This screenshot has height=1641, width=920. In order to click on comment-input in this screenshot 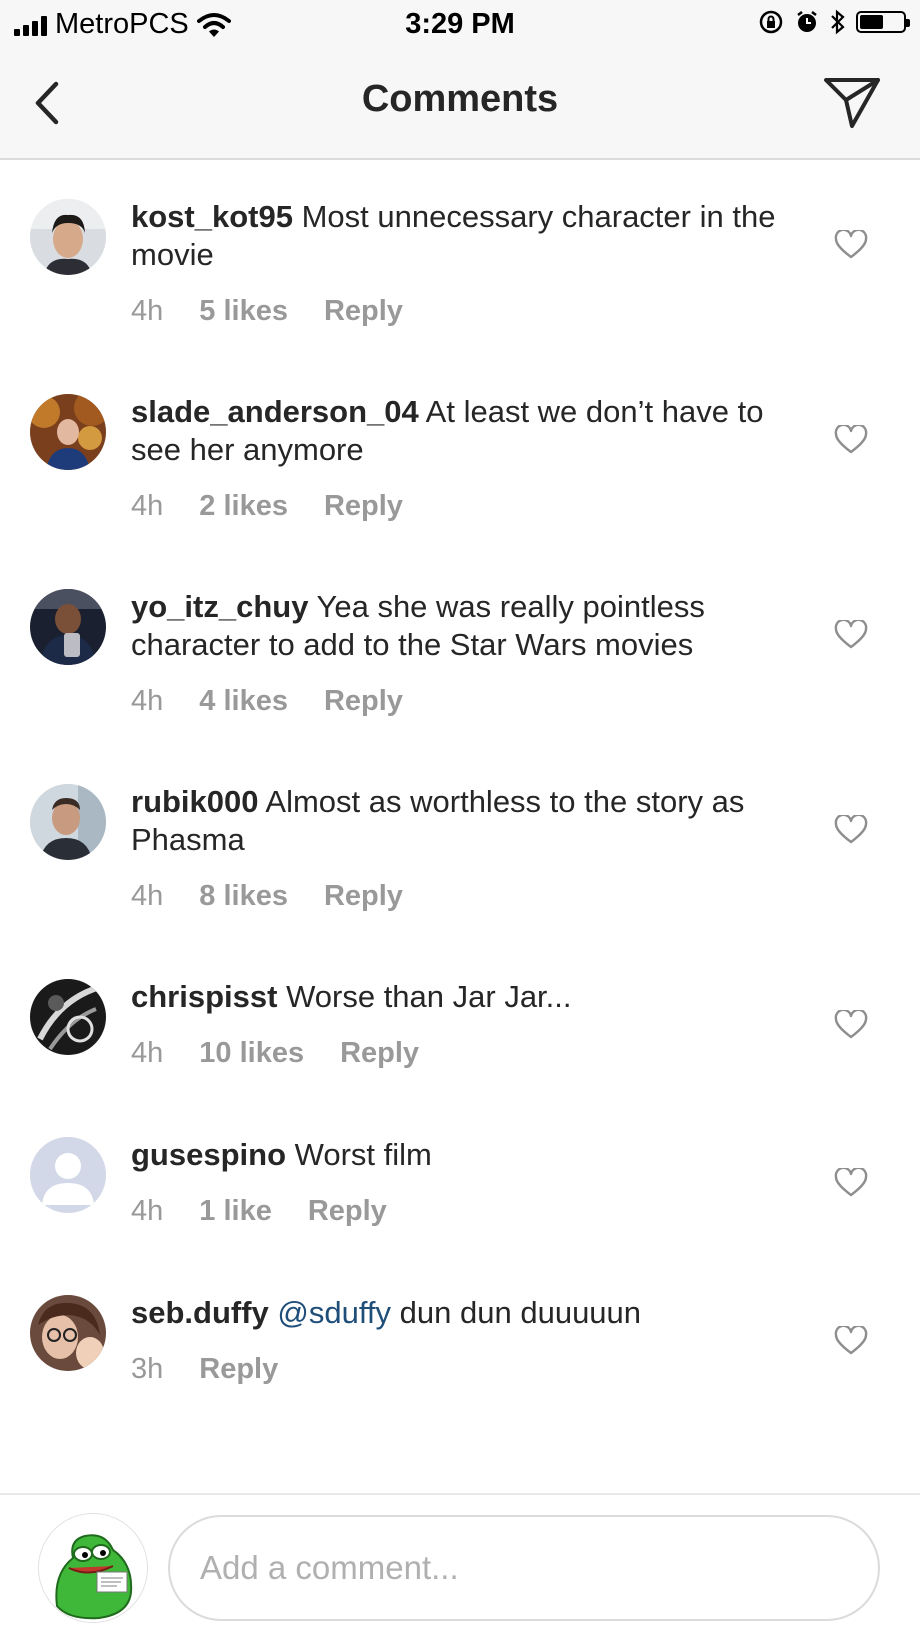, I will do `click(524, 1568)`.